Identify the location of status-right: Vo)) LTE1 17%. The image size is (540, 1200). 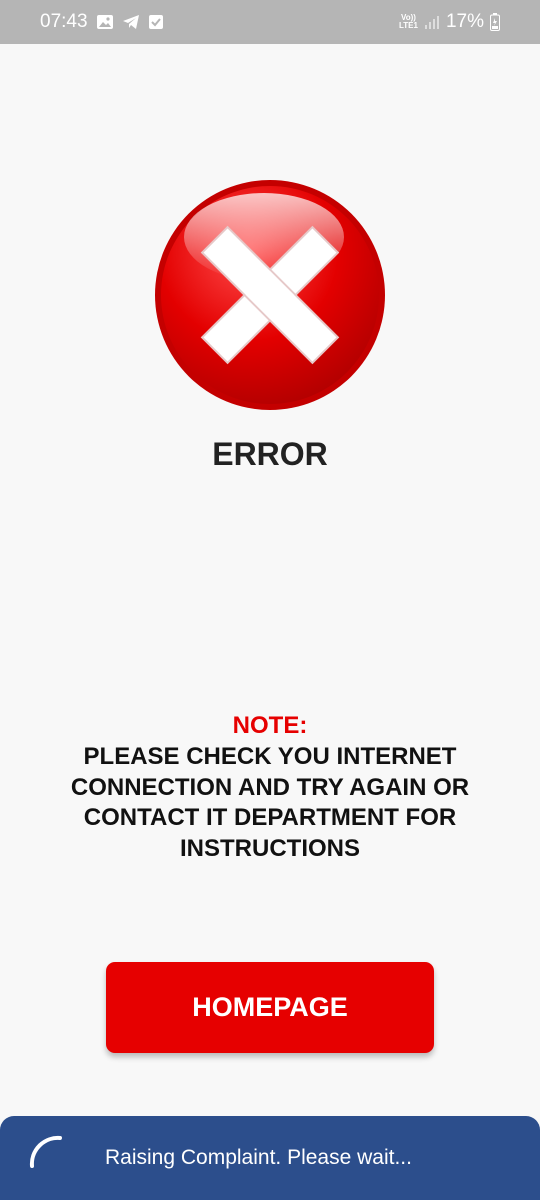
(449, 22).